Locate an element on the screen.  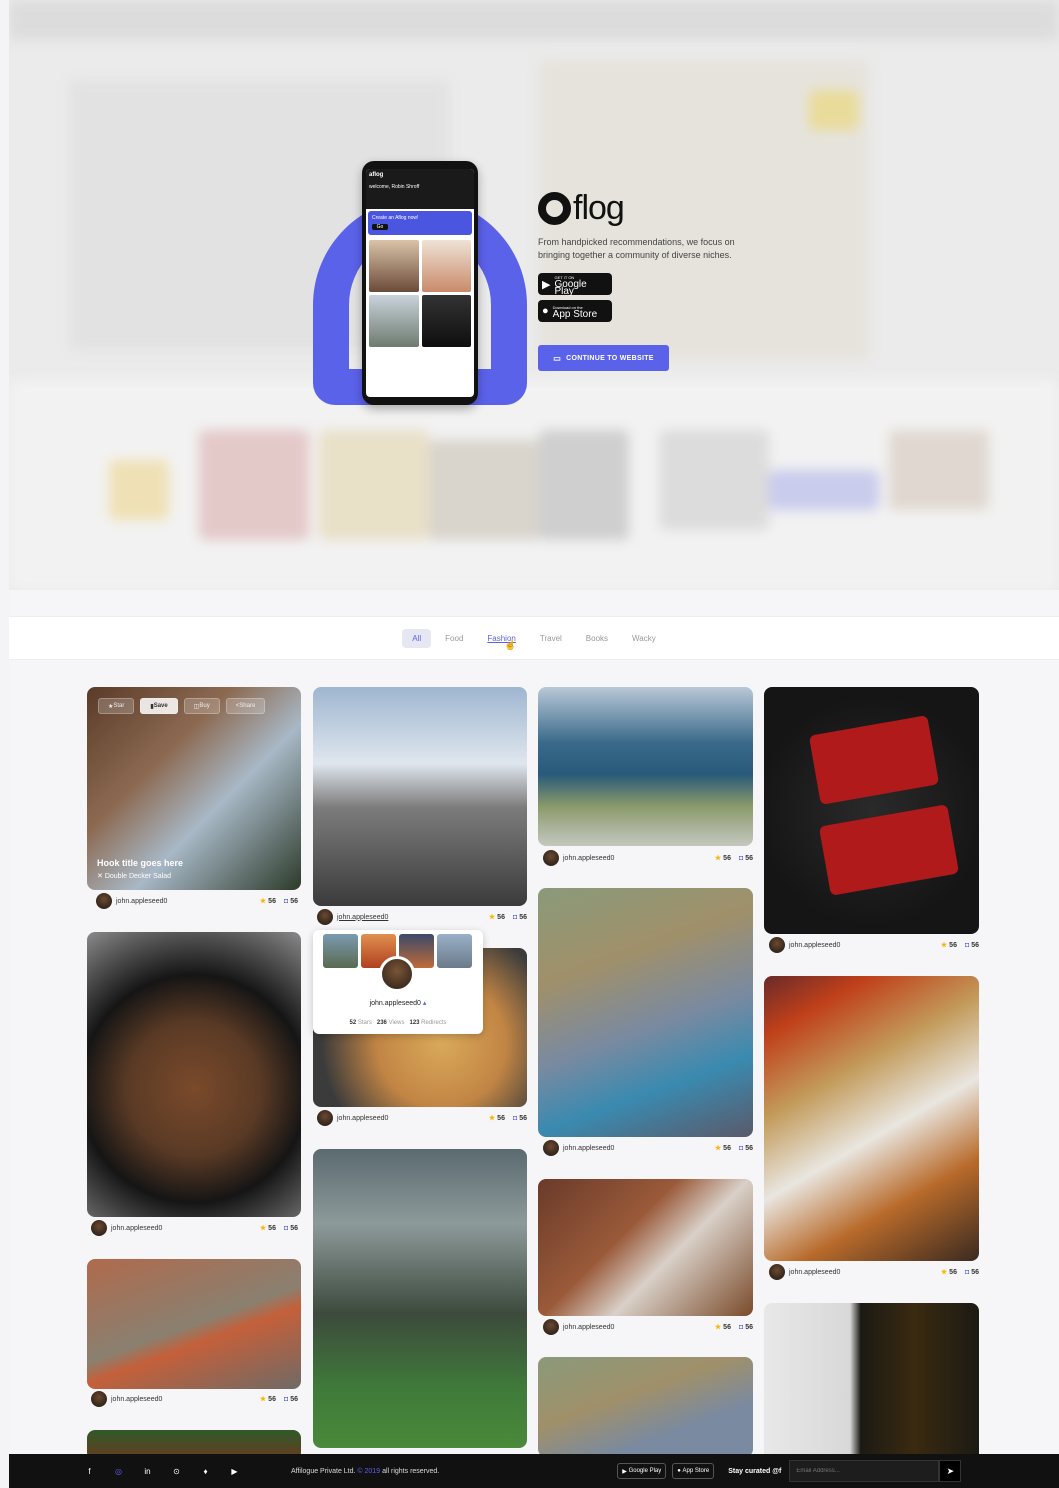
popover-username: john.appleseed0 ▴ is located at coordinates (398, 1003).